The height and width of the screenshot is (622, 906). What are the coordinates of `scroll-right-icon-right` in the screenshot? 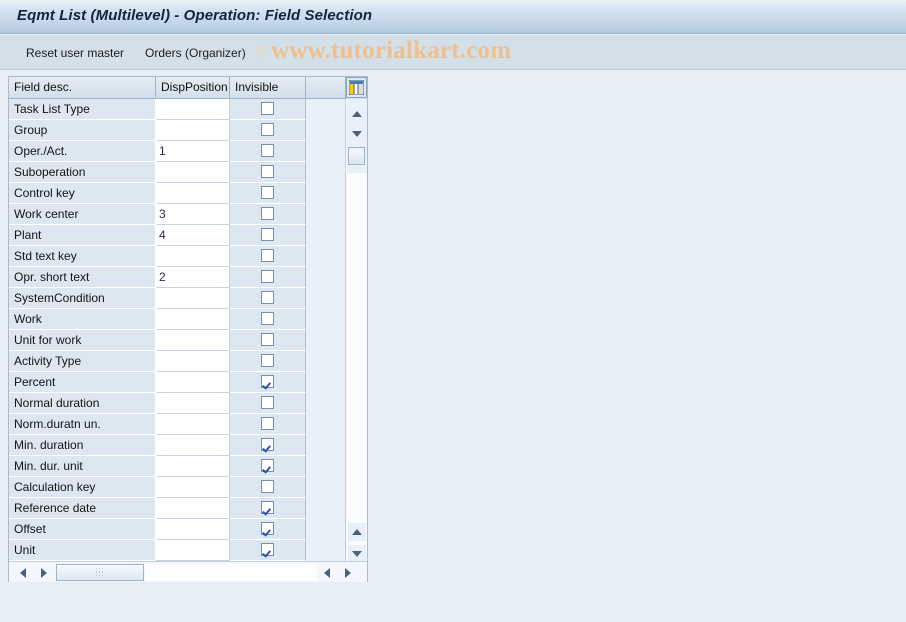 It's located at (348, 572).